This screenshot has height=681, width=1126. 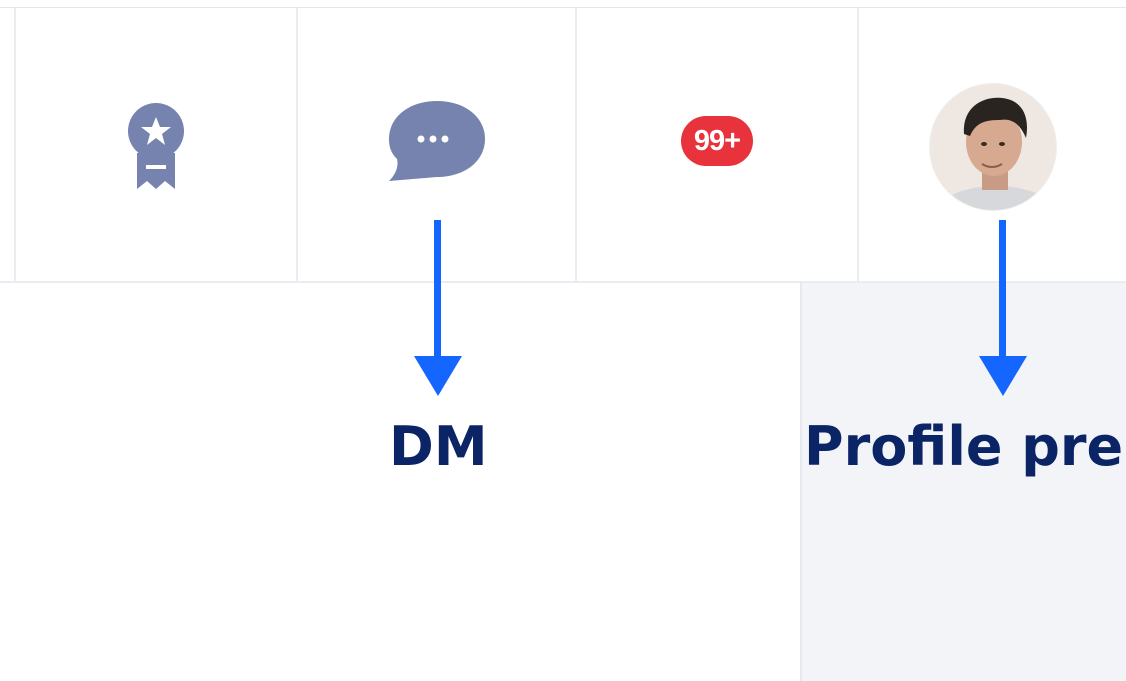 I want to click on profile-arrow, so click(x=1003, y=308).